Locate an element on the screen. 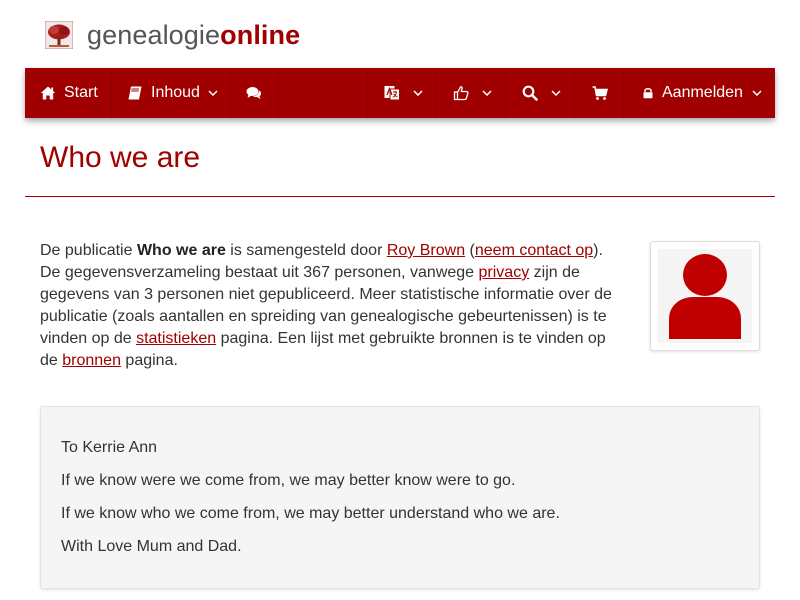 This screenshot has height=600, width=800. nav-inhoud: Inhoud is located at coordinates (171, 93).